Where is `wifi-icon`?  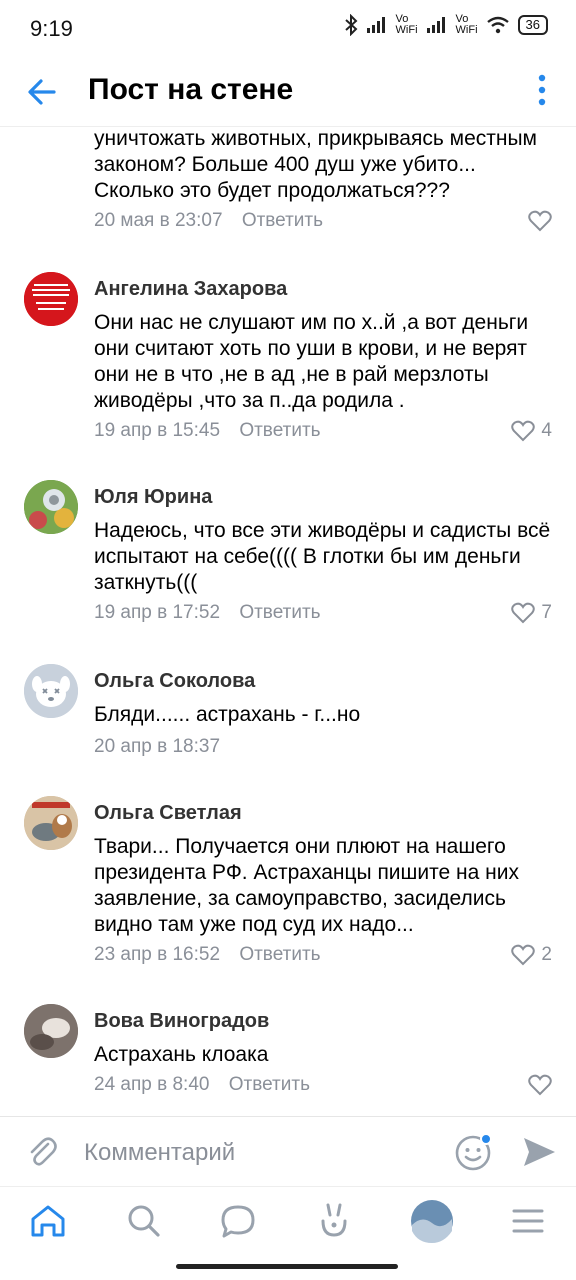 wifi-icon is located at coordinates (497, 25).